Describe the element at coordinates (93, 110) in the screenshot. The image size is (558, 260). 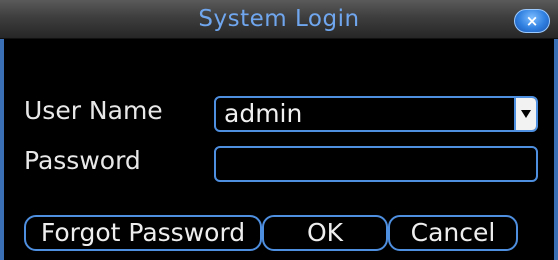
I see `username-label: User Name` at that location.